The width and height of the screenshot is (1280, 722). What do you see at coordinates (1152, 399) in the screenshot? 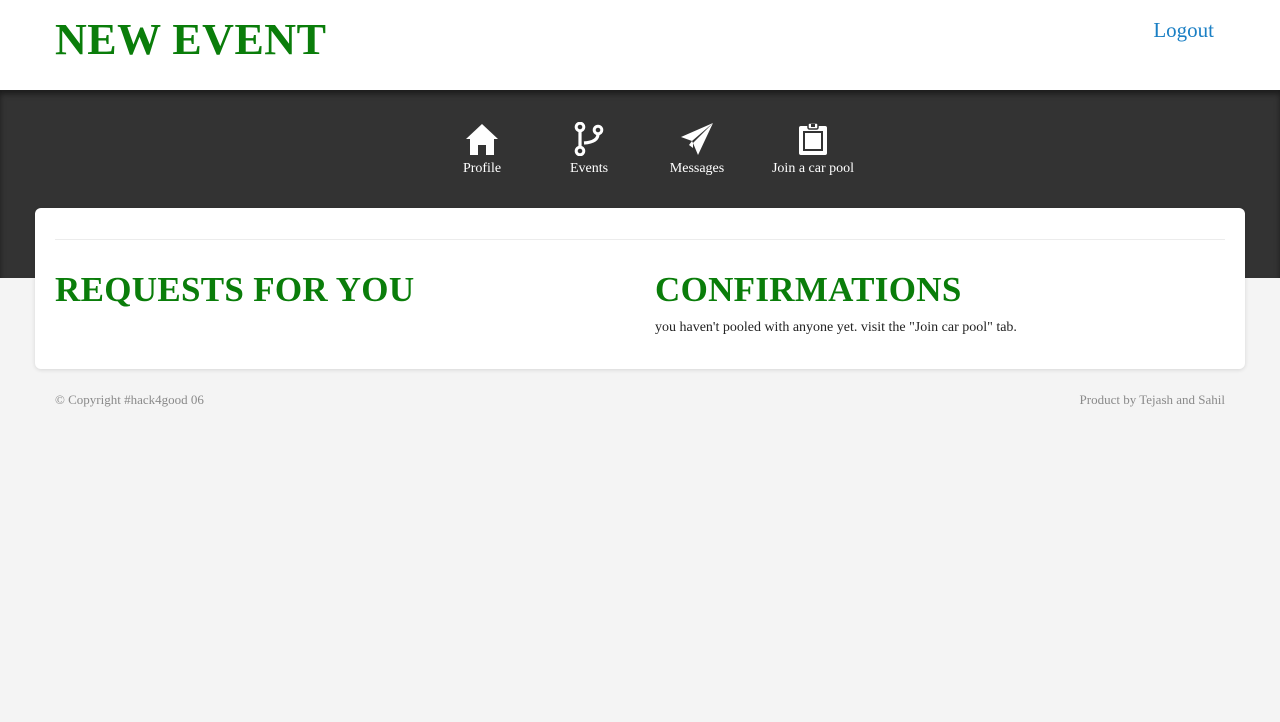
I see `footer-credit: Product by Tejash and Sahil` at bounding box center [1152, 399].